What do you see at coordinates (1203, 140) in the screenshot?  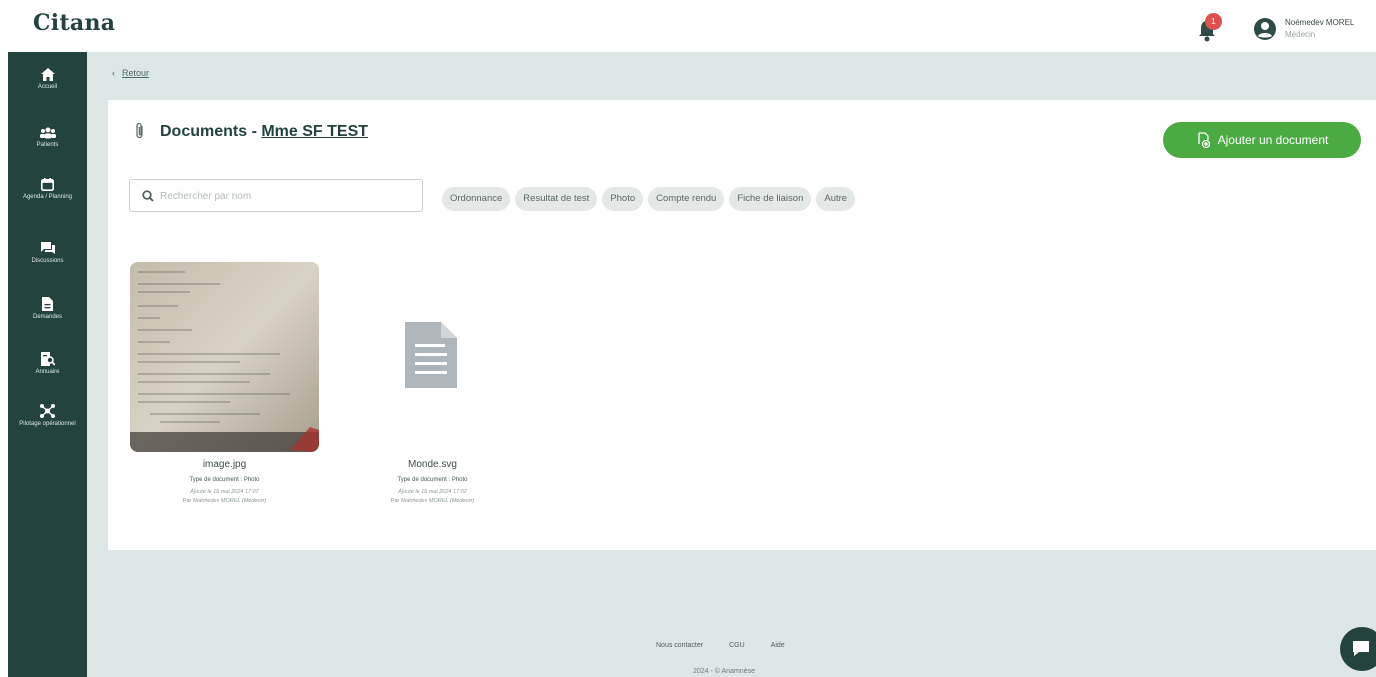 I see `upload-document-icon` at bounding box center [1203, 140].